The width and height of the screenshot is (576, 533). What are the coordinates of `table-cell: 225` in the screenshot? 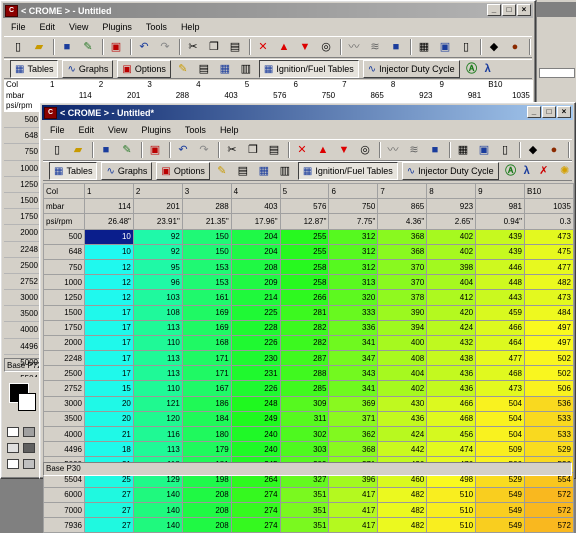 It's located at (255, 312).